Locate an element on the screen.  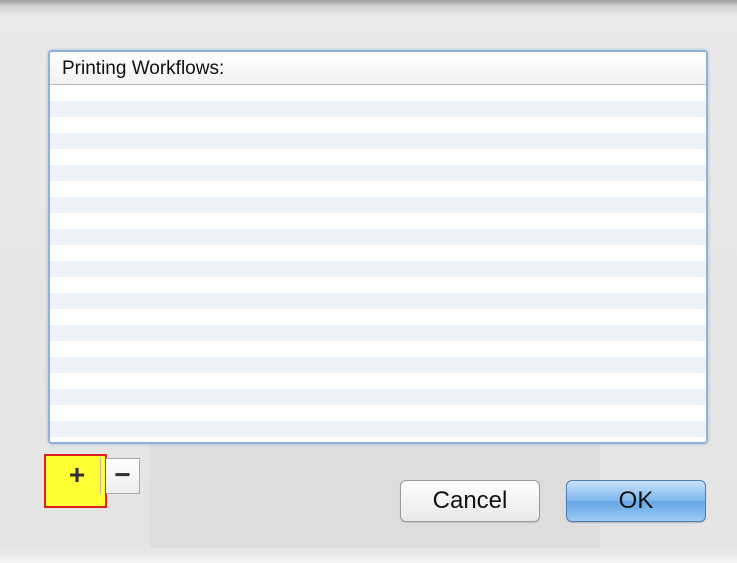
cancel-button: Cancel is located at coordinates (470, 501).